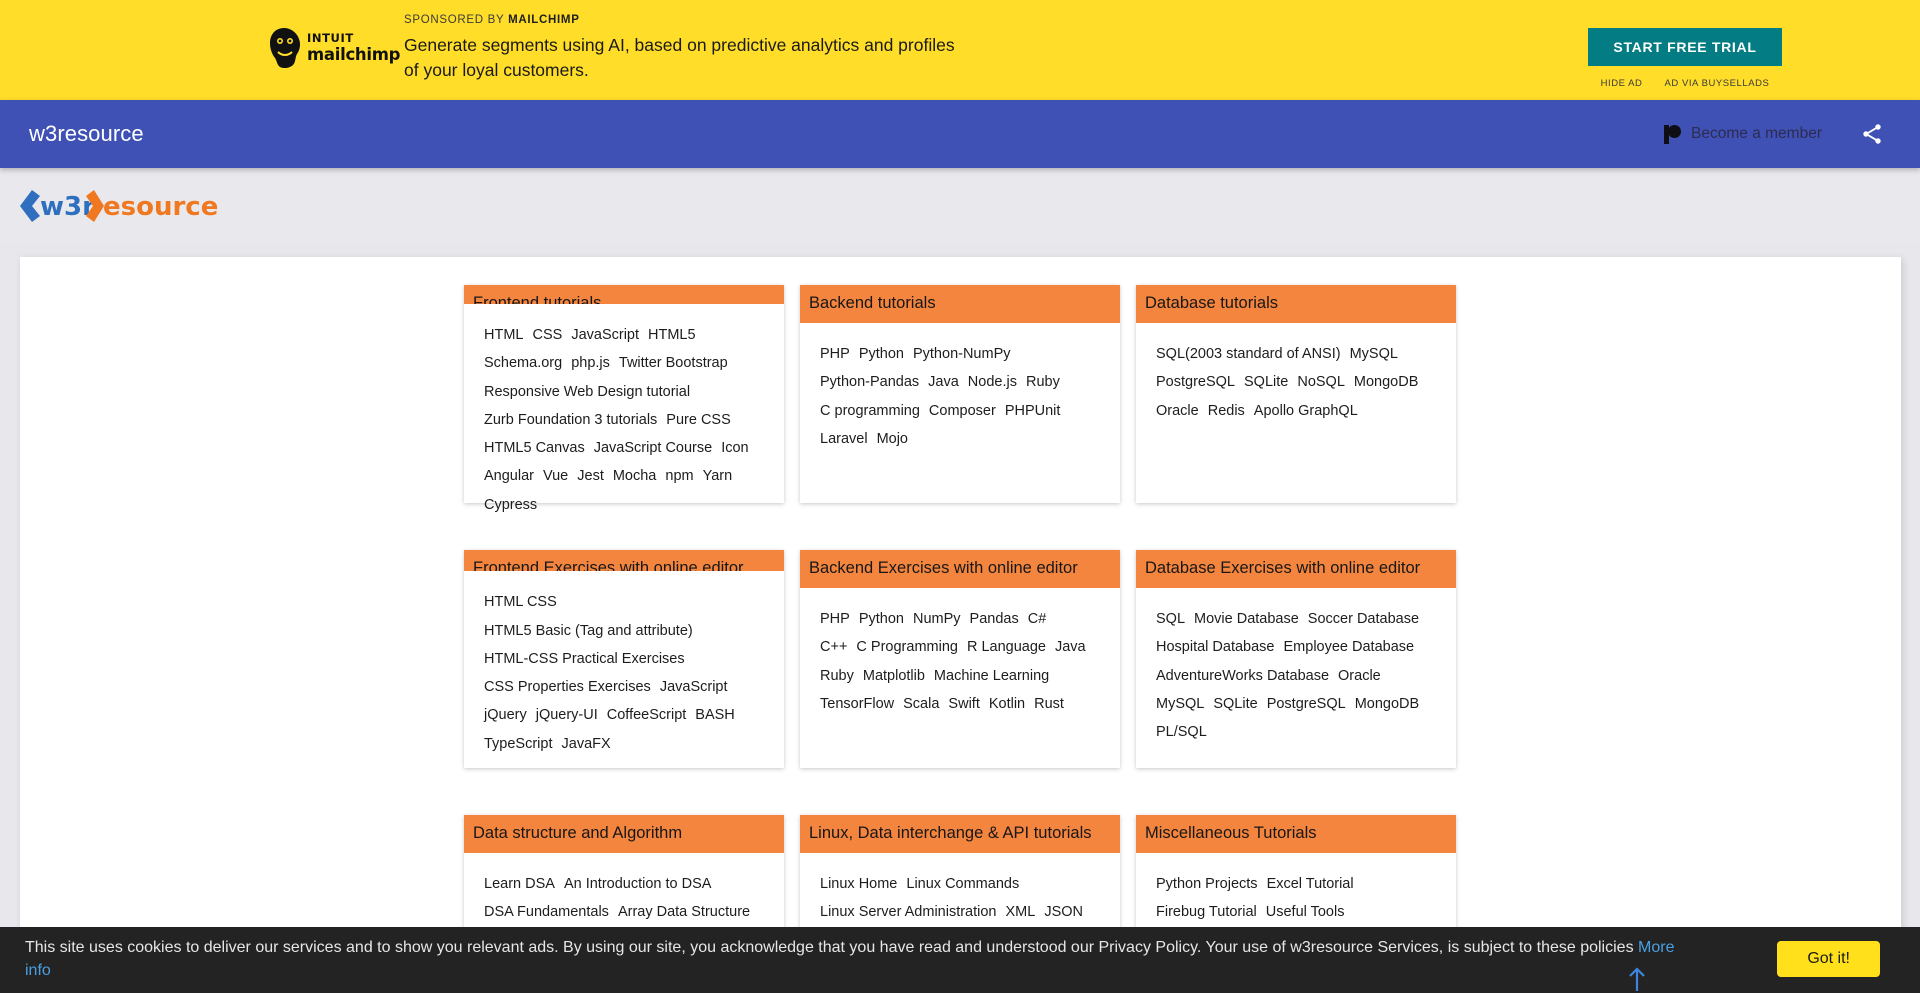 This screenshot has height=993, width=1920. Describe the element at coordinates (588, 631) in the screenshot. I see `tutorial-link: HTML5 Basic (Tag and attribute)` at that location.